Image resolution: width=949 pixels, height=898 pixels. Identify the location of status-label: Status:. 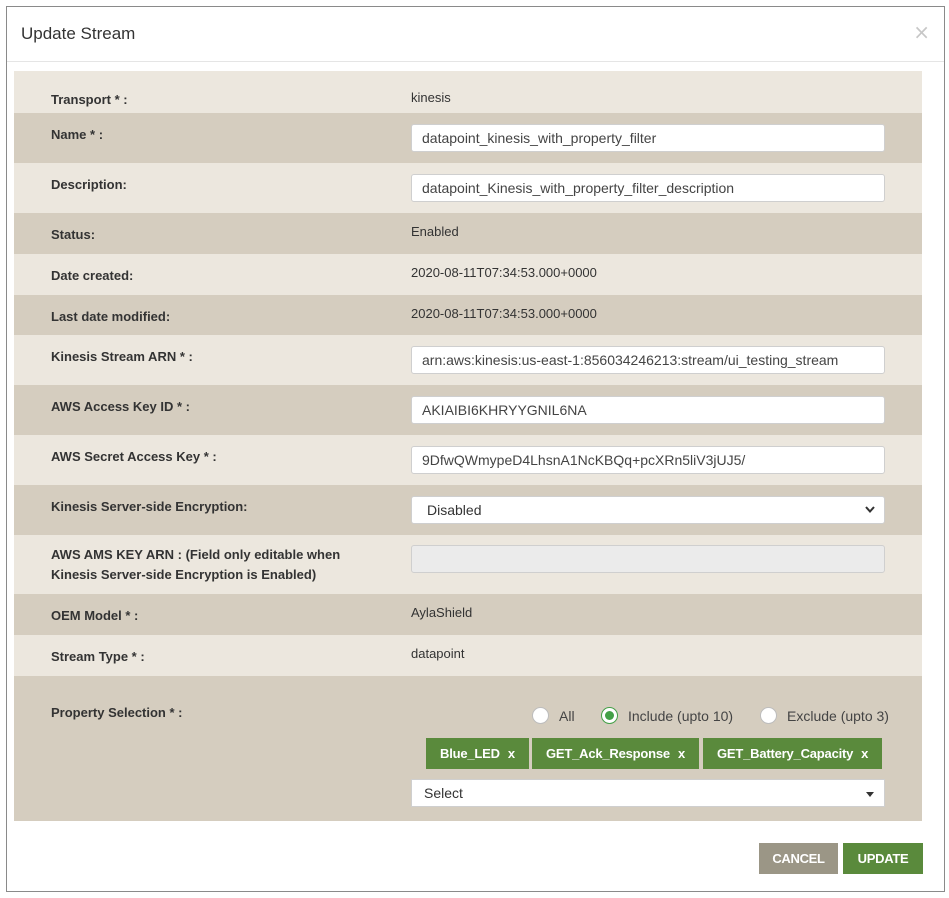
(73, 234).